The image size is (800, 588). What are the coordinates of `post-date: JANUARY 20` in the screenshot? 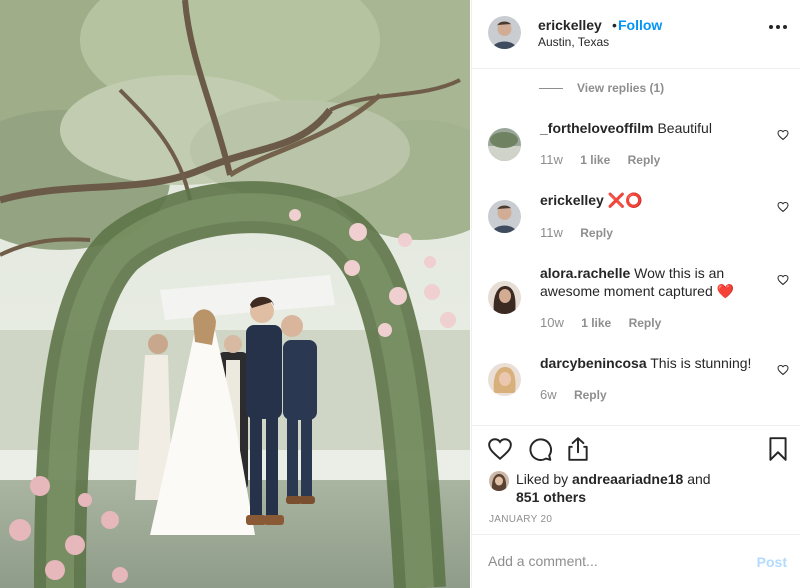 It's located at (520, 519).